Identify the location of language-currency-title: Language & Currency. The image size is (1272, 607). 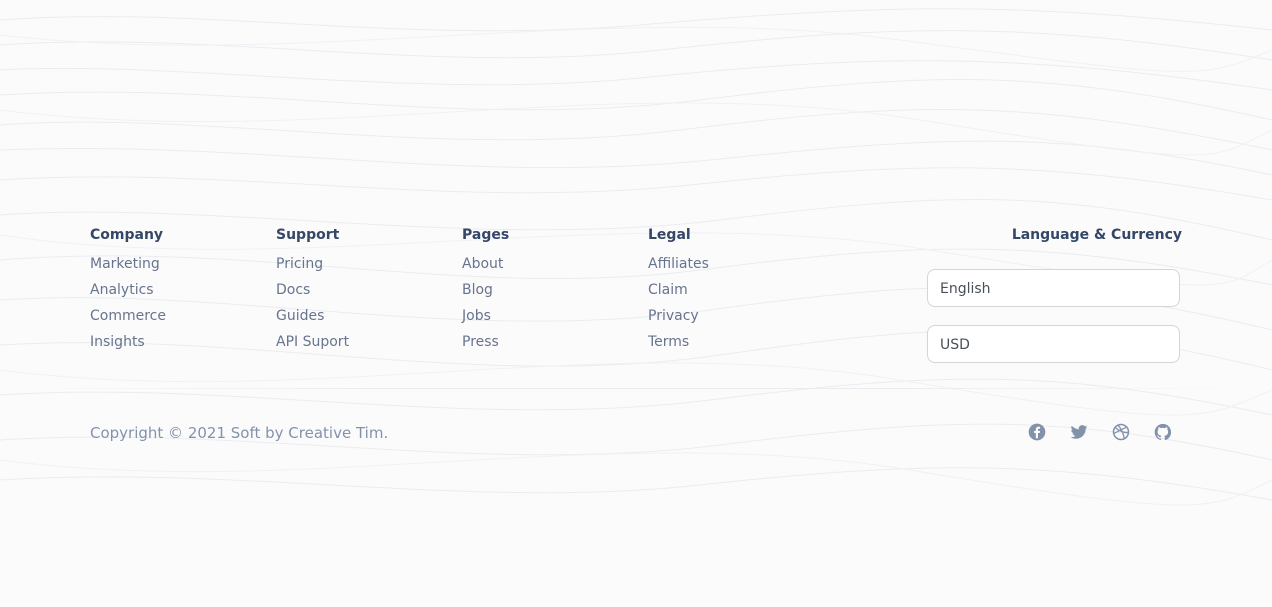
(1096, 235).